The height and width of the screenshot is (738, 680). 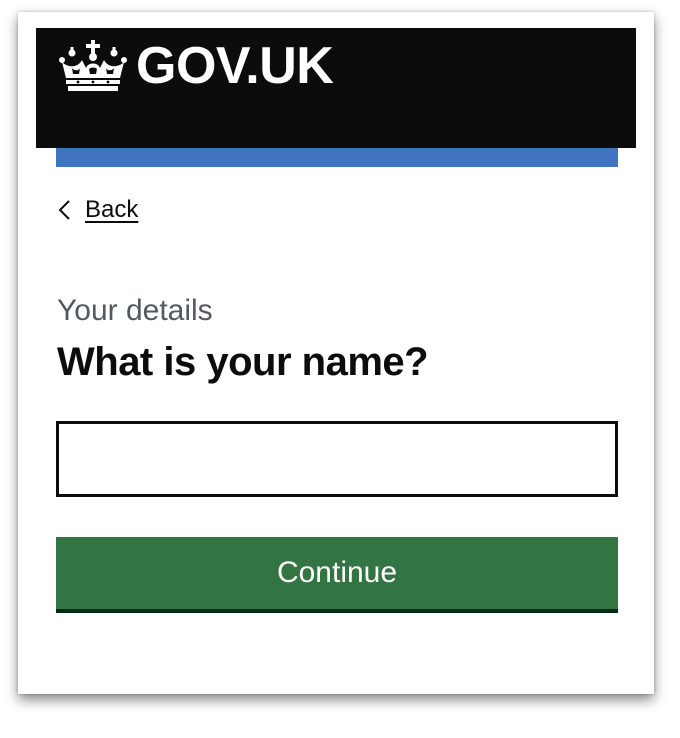 What do you see at coordinates (135, 310) in the screenshot?
I see `page-caption: Your details` at bounding box center [135, 310].